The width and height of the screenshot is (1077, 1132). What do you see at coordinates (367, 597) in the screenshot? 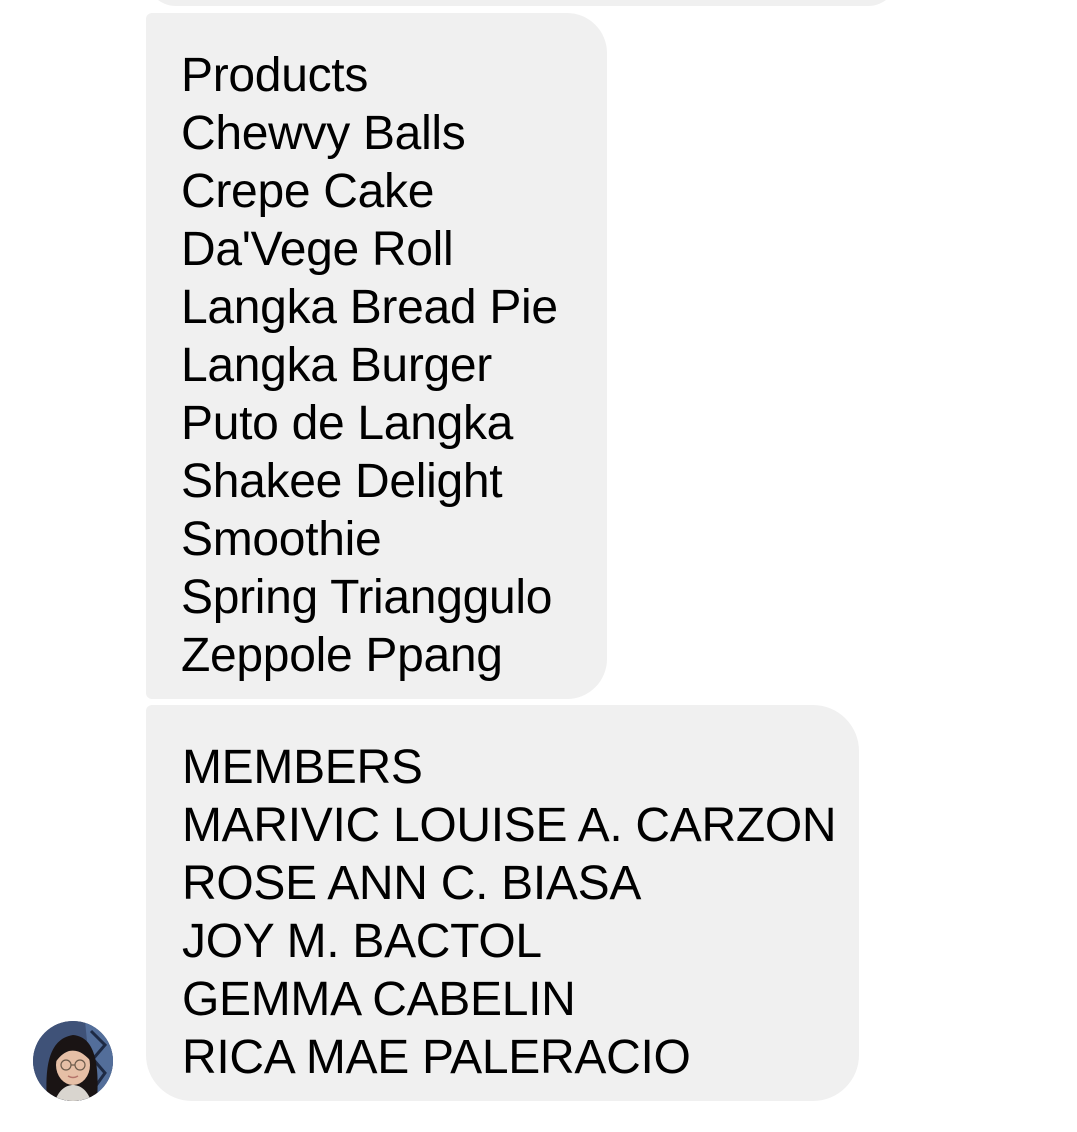
I see `product-item: Spring Trianggulo` at bounding box center [367, 597].